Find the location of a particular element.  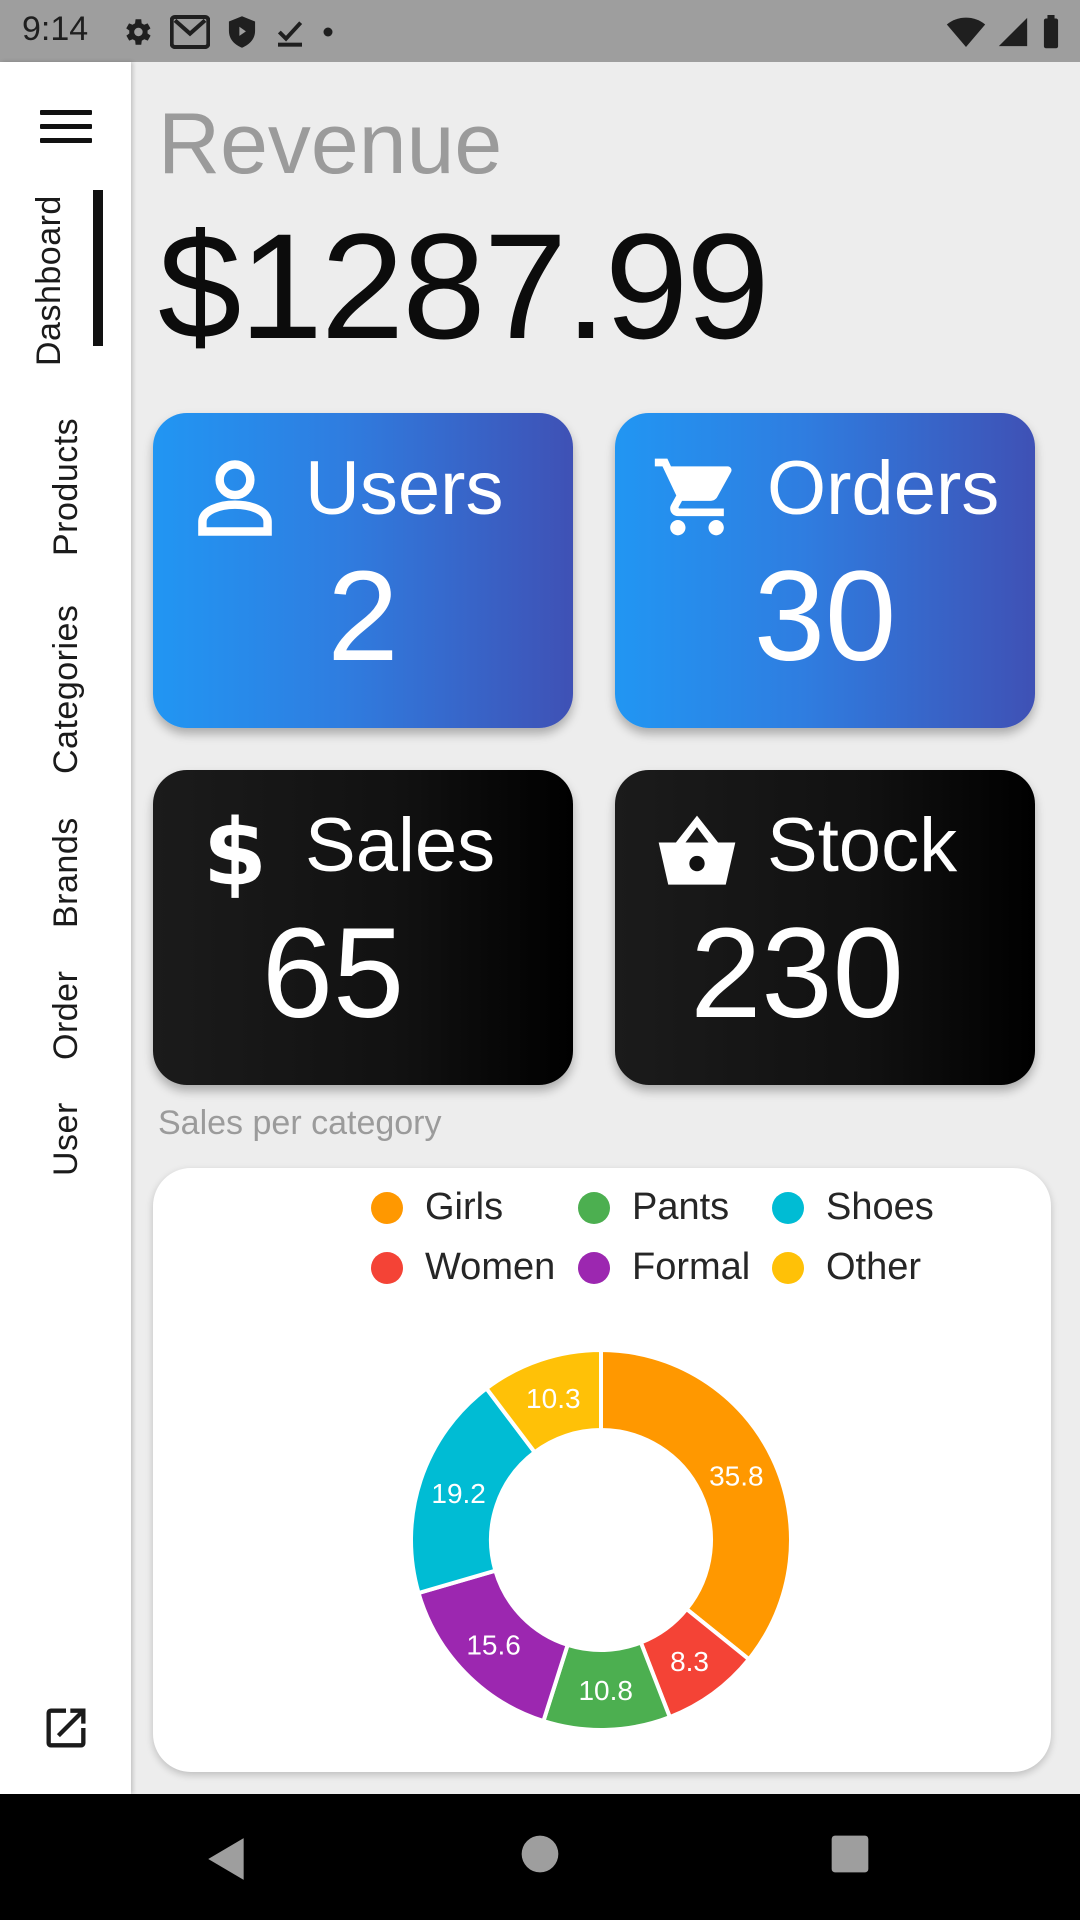

chart-caption: Sales per category is located at coordinates (300, 1123).